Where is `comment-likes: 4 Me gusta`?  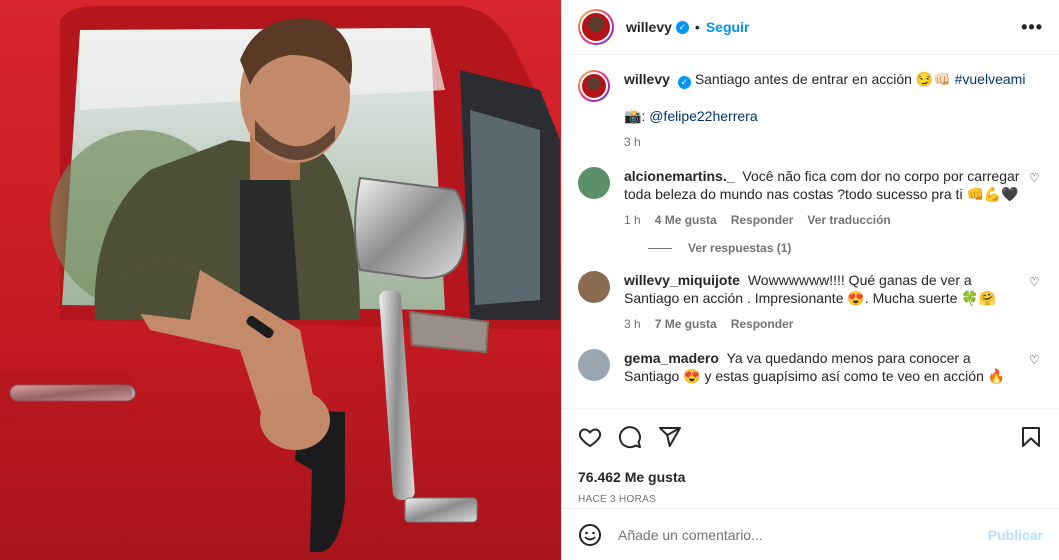 comment-likes: 4 Me gusta is located at coordinates (686, 220).